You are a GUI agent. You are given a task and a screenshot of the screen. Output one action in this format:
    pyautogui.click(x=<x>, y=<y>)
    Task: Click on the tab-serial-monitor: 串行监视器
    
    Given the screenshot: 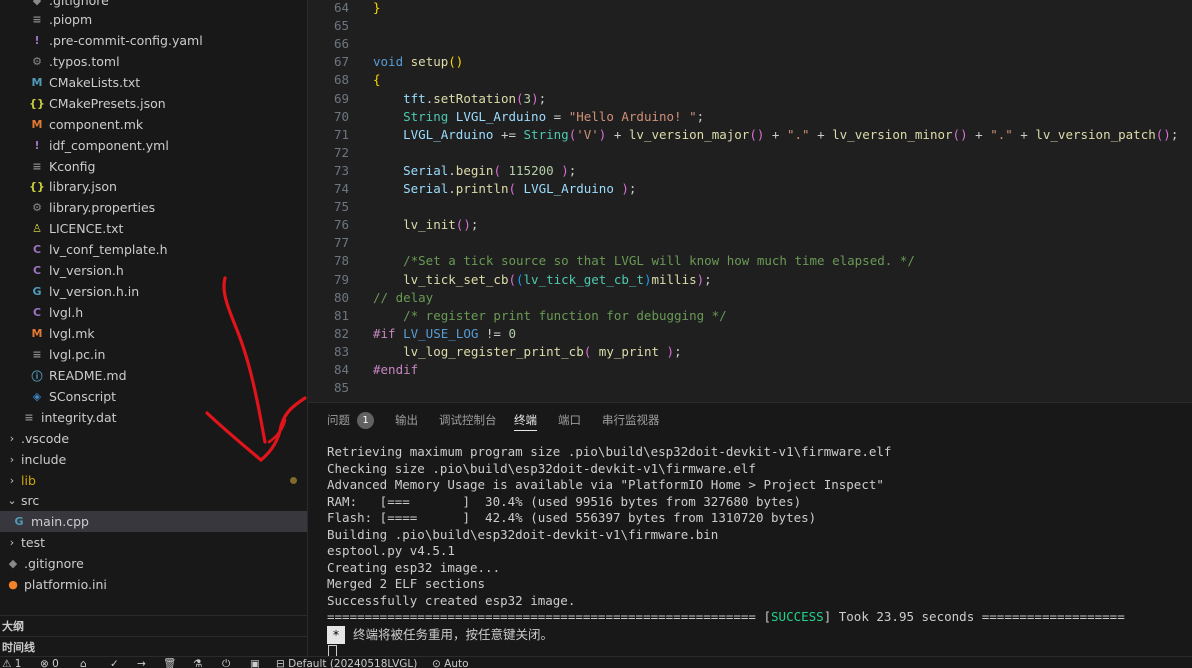 What is the action you would take?
    pyautogui.click(x=631, y=421)
    